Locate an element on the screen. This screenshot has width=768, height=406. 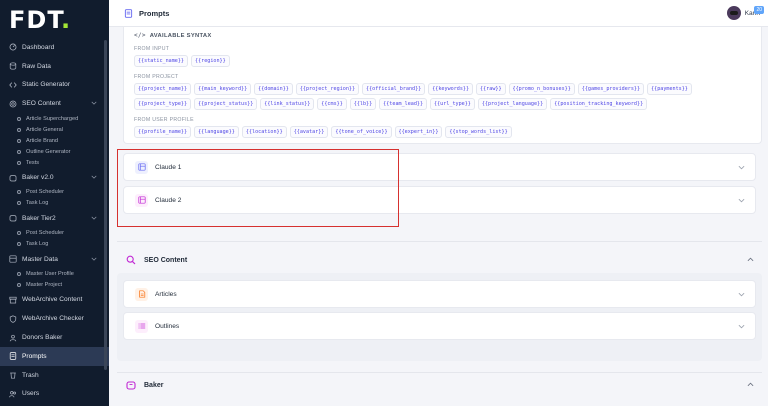
sidebar-subitem-label: Post Scheduler is located at coordinates (45, 192).